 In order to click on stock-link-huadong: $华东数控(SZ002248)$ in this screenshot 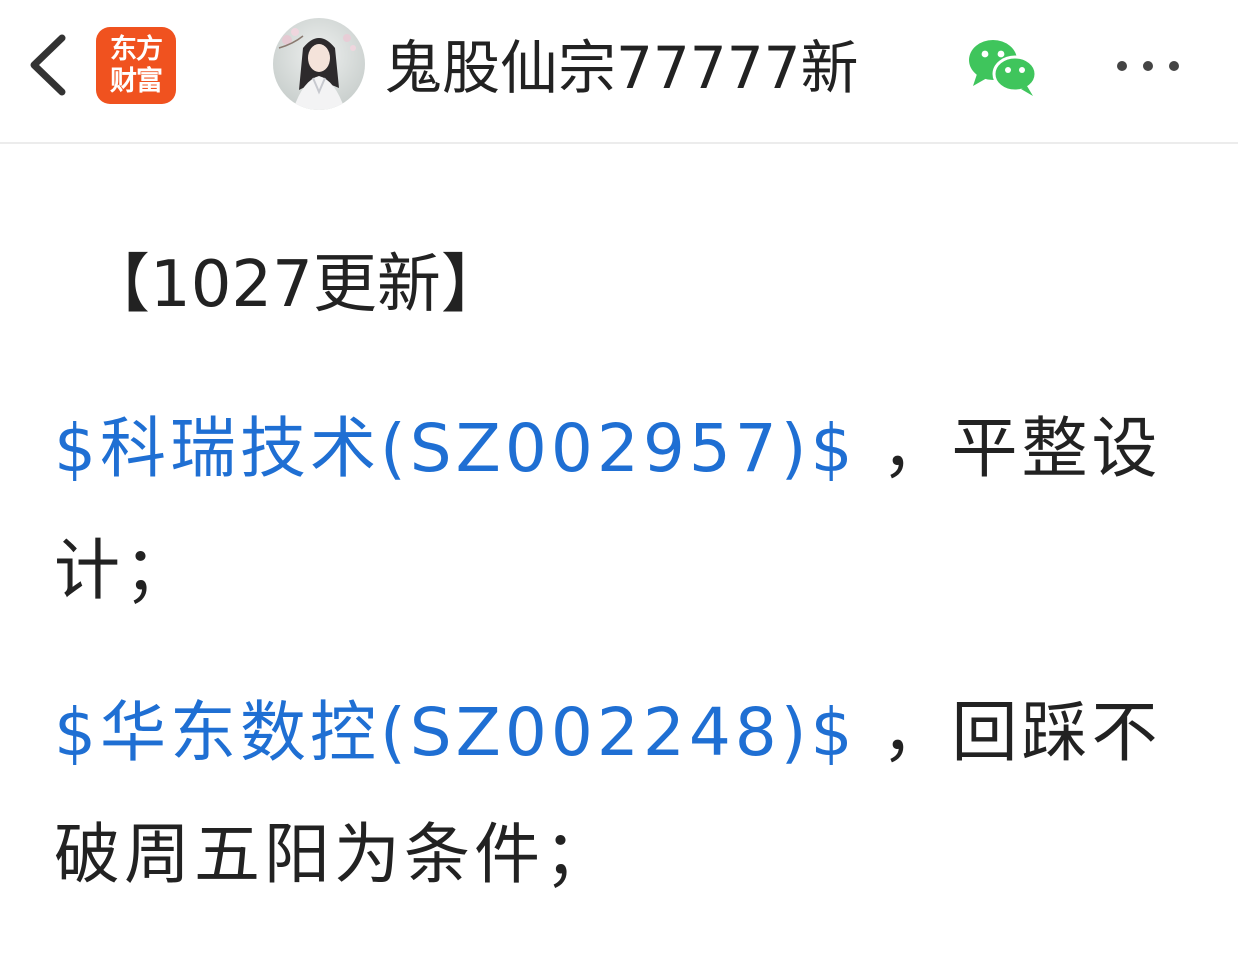, I will do `click(455, 732)`.